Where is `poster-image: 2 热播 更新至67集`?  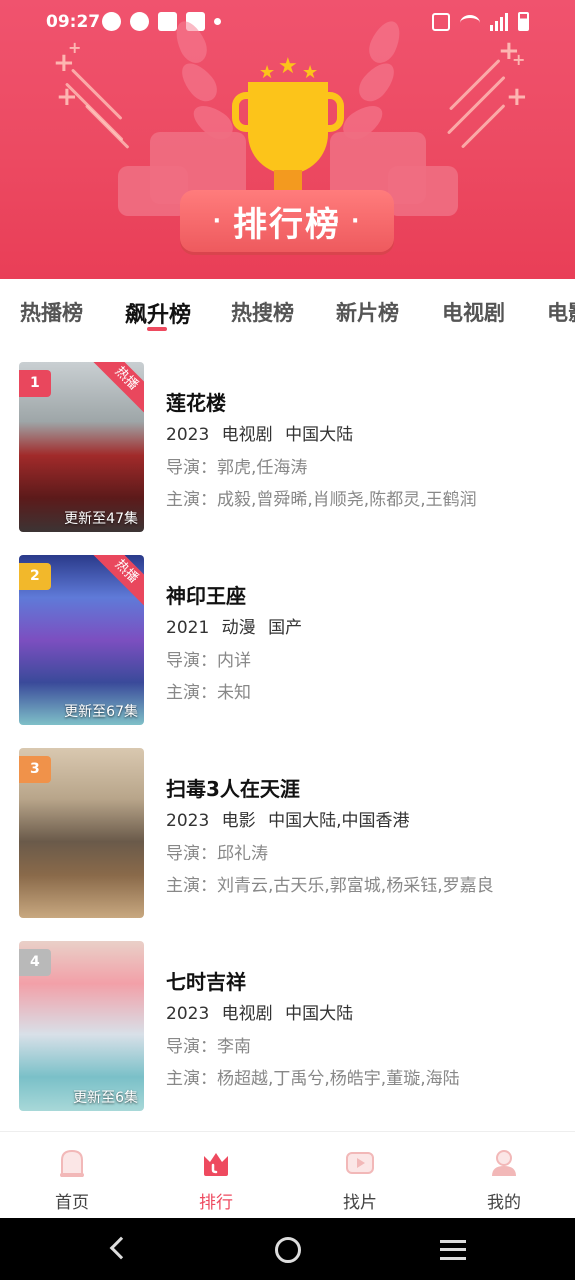 poster-image: 2 热播 更新至67集 is located at coordinates (81, 640).